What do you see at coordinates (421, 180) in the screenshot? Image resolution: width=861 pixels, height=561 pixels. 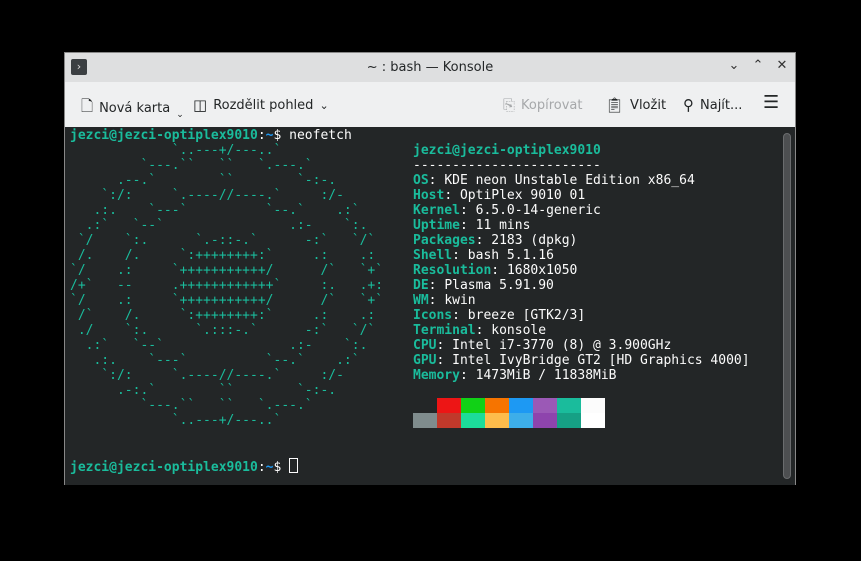 I see `info-key: OS` at bounding box center [421, 180].